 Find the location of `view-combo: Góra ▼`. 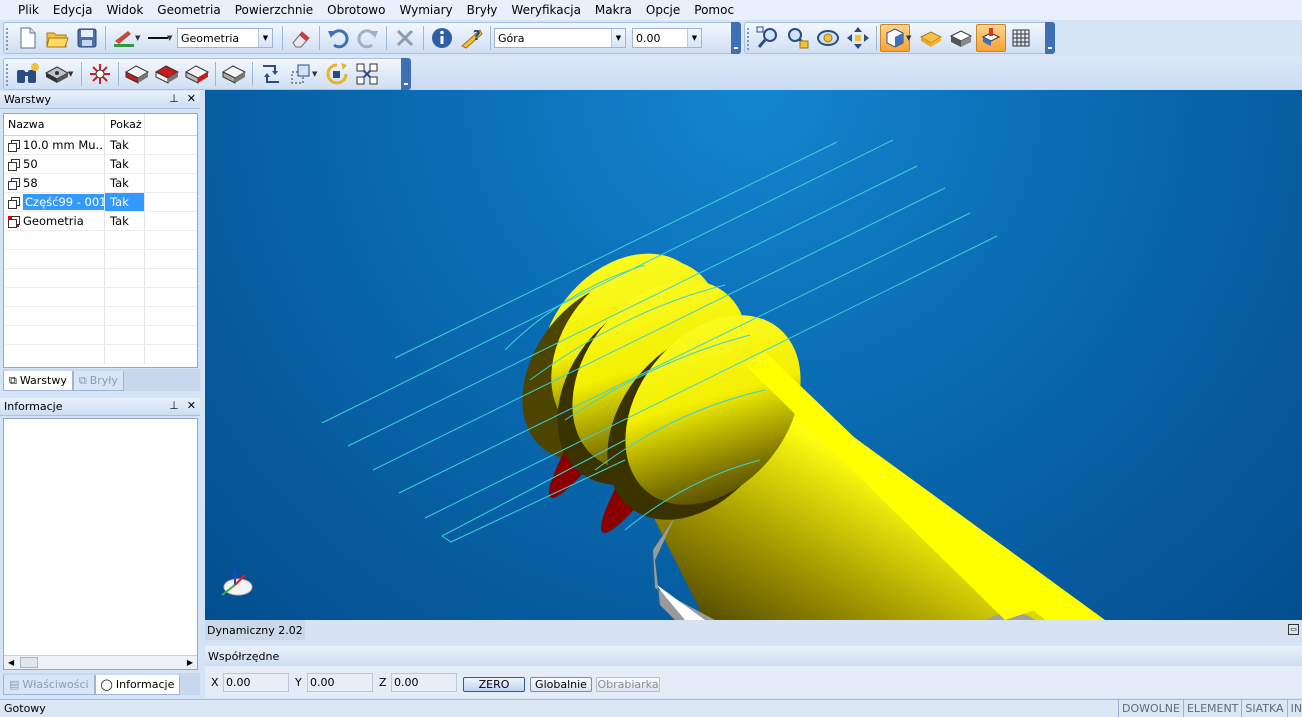

view-combo: Góra ▼ is located at coordinates (560, 38).